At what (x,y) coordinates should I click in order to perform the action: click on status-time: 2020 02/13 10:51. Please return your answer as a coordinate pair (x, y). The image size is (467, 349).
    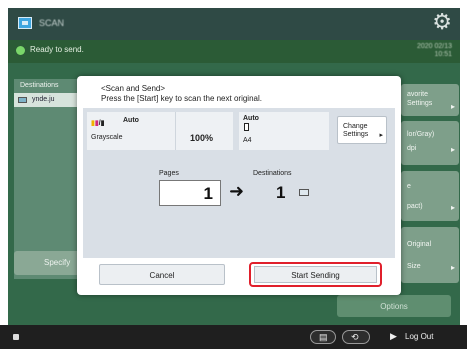
    Looking at the image, I should click on (434, 51).